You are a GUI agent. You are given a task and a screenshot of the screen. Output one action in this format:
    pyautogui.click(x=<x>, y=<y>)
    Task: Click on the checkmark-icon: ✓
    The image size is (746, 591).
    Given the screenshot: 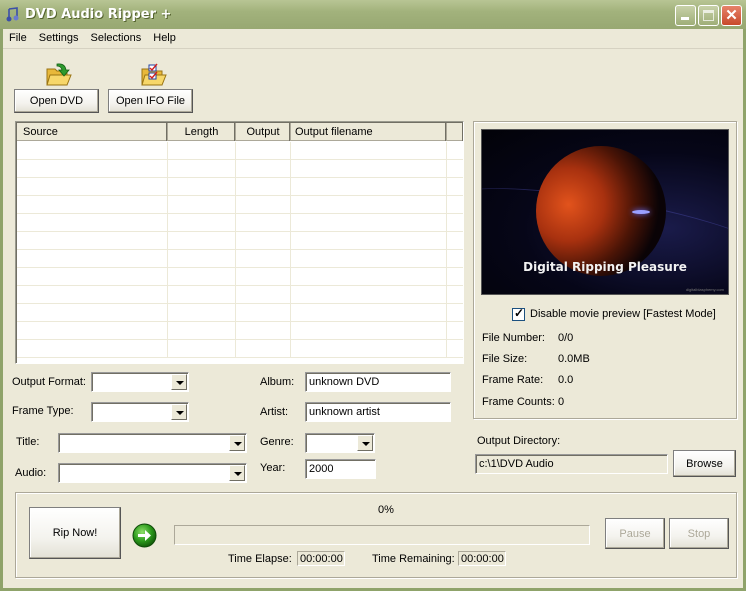 What is the action you would take?
    pyautogui.click(x=519, y=313)
    